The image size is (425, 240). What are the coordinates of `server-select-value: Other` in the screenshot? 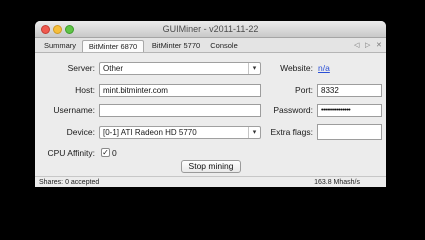 It's located at (113, 68).